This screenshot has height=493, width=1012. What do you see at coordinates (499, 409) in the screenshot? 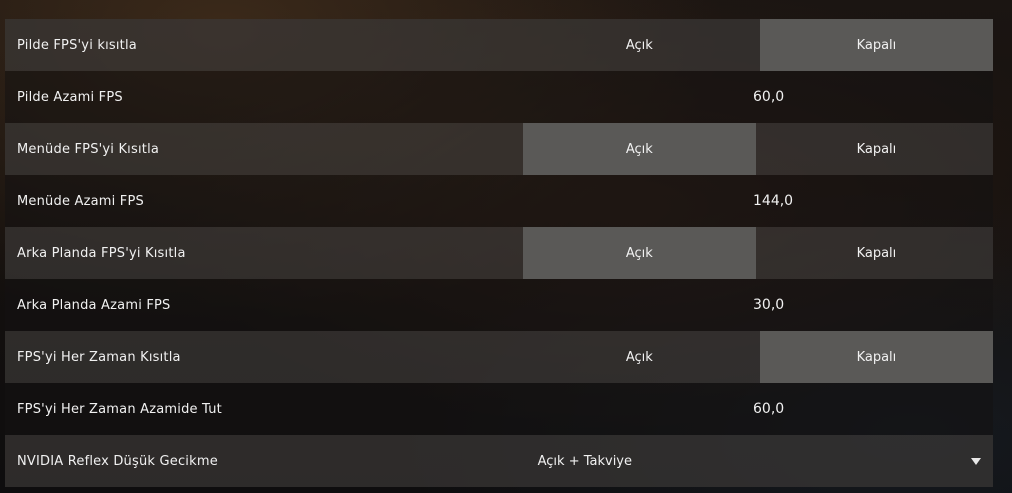
I see `setting-row-max-fps-always: FPS'yi Her Zaman Azamide Tut 60,0` at bounding box center [499, 409].